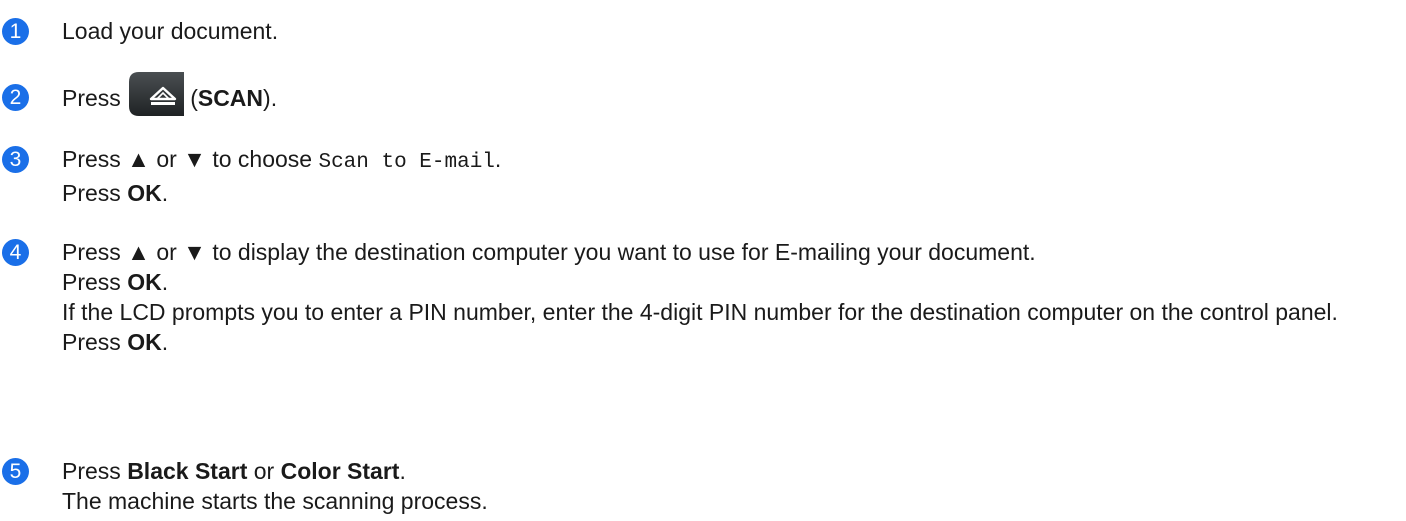 The image size is (1406, 521). Describe the element at coordinates (115, 342) in the screenshot. I see `step-4-line-4: Press OK.` at that location.